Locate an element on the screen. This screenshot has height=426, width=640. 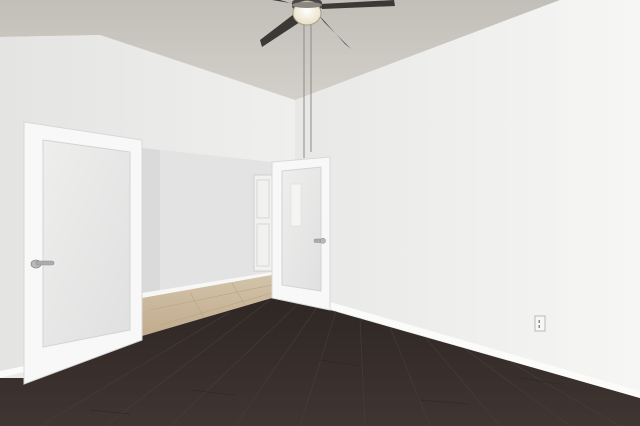
fan-light-ring is located at coordinates (307, 5).